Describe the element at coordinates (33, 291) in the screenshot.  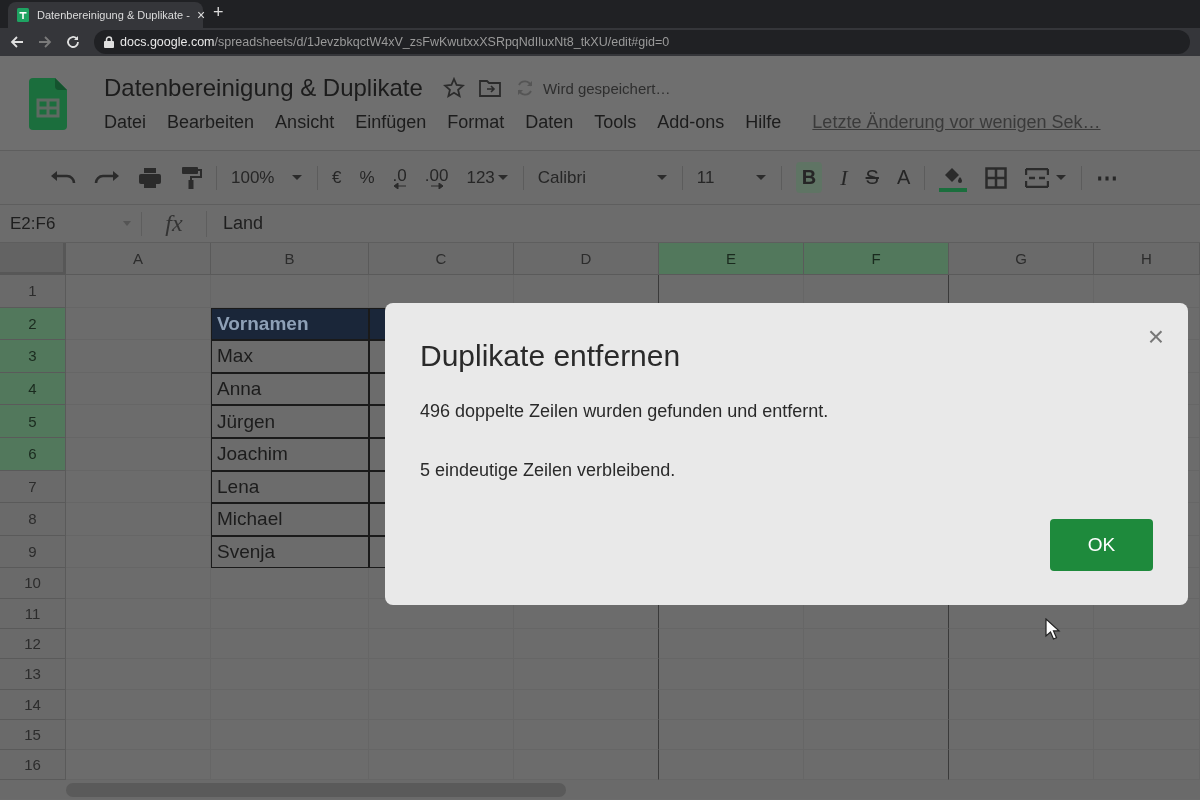
I see `row-header: 1` at that location.